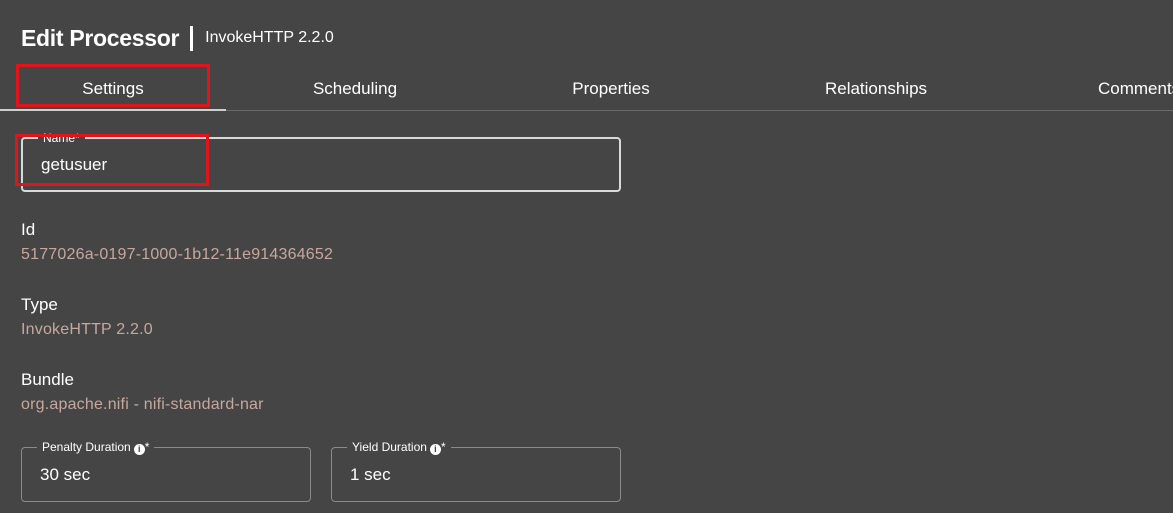 This screenshot has width=1173, height=513. Describe the element at coordinates (74, 164) in the screenshot. I see `name-input: getusuer` at that location.